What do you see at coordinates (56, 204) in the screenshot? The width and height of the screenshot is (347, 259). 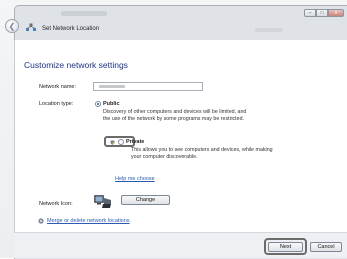 I see `network-icon-label: Network Icon:` at bounding box center [56, 204].